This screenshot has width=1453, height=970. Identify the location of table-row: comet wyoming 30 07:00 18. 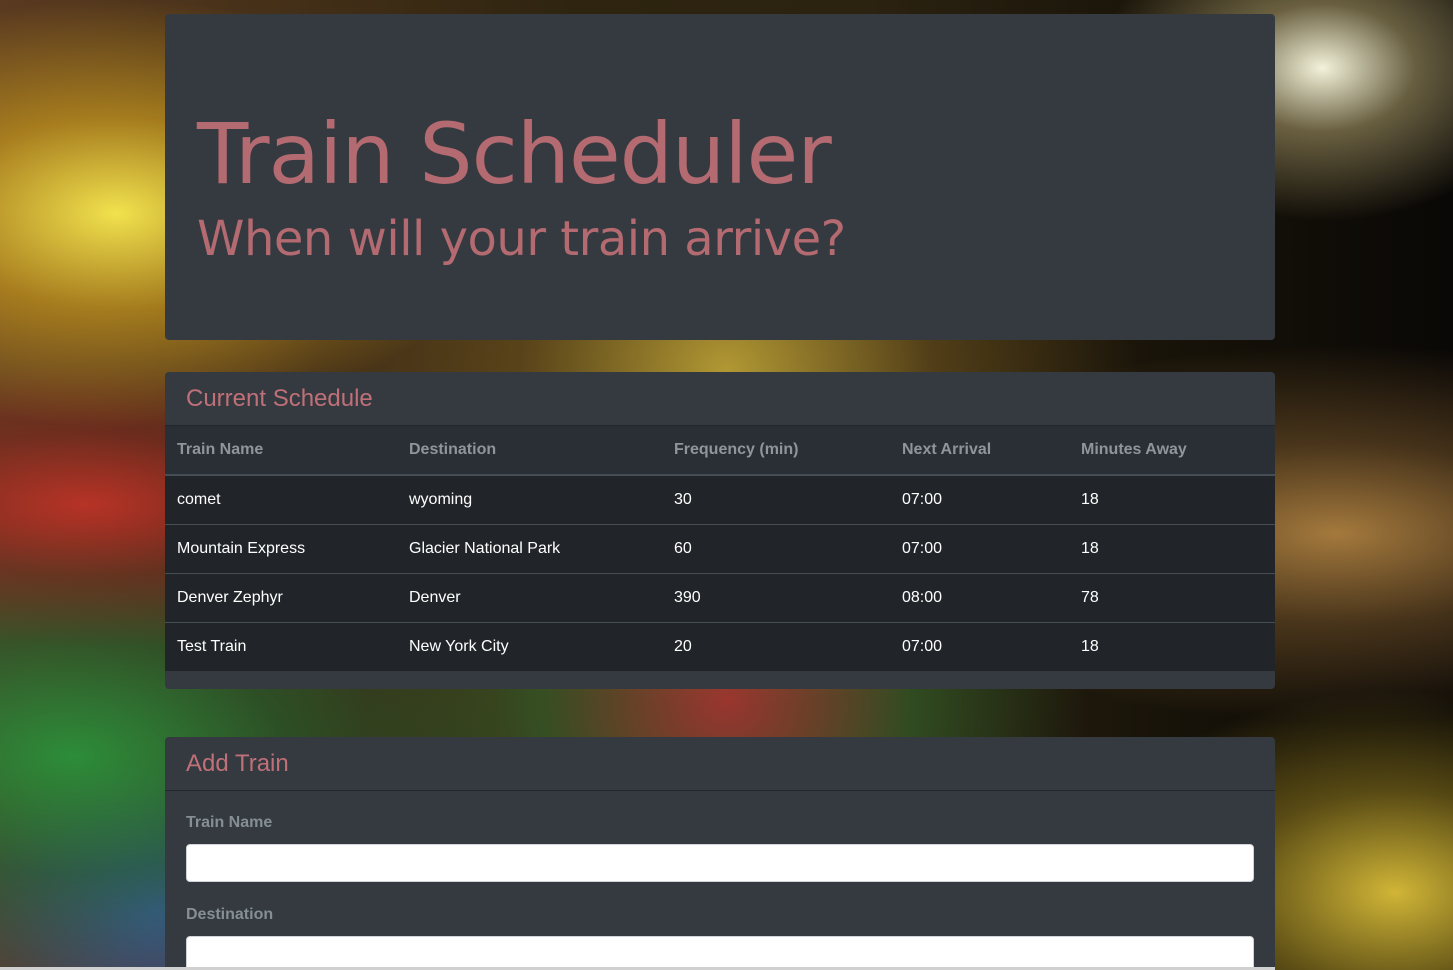
(720, 499).